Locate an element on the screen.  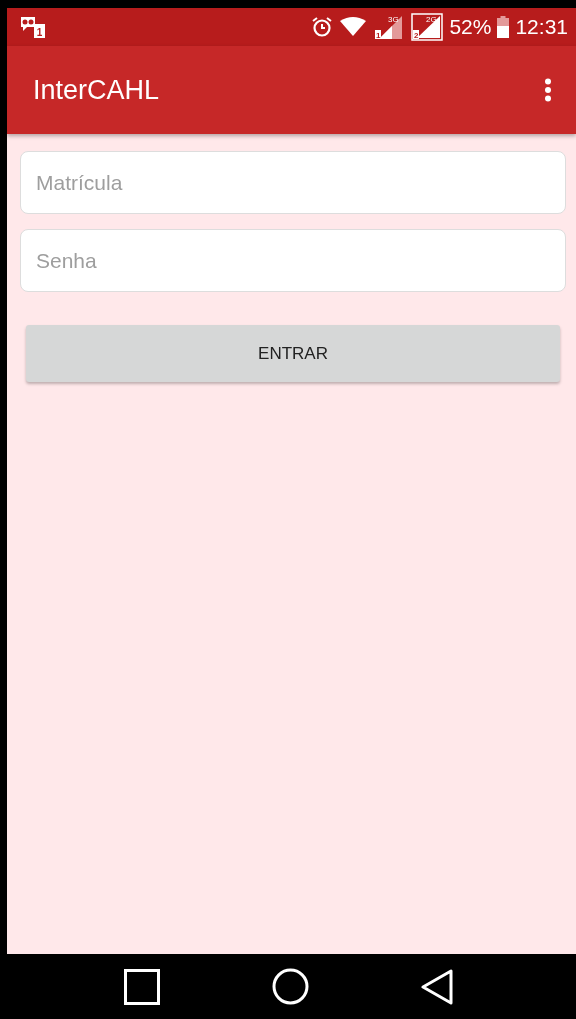
battery-percent: 52% is located at coordinates (470, 27).